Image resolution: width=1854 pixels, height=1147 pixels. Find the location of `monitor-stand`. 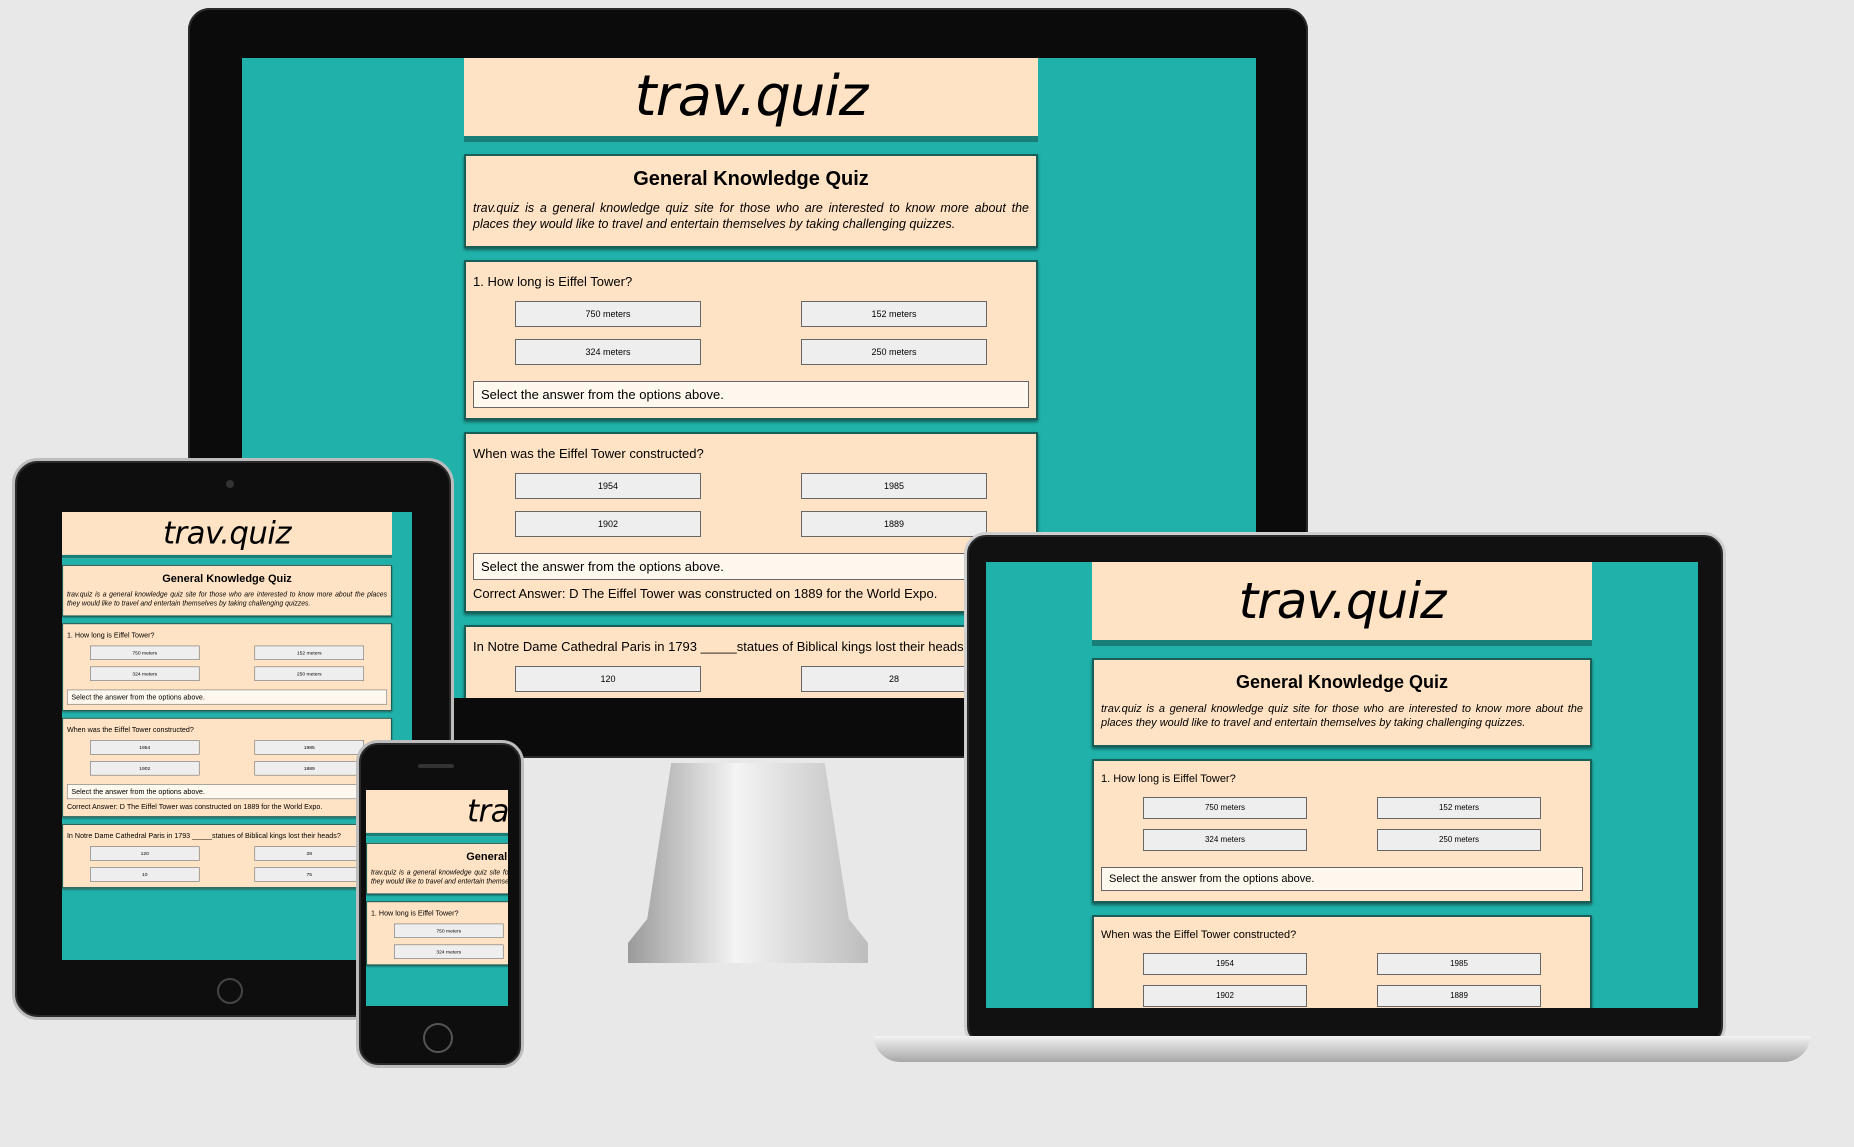

monitor-stand is located at coordinates (748, 863).